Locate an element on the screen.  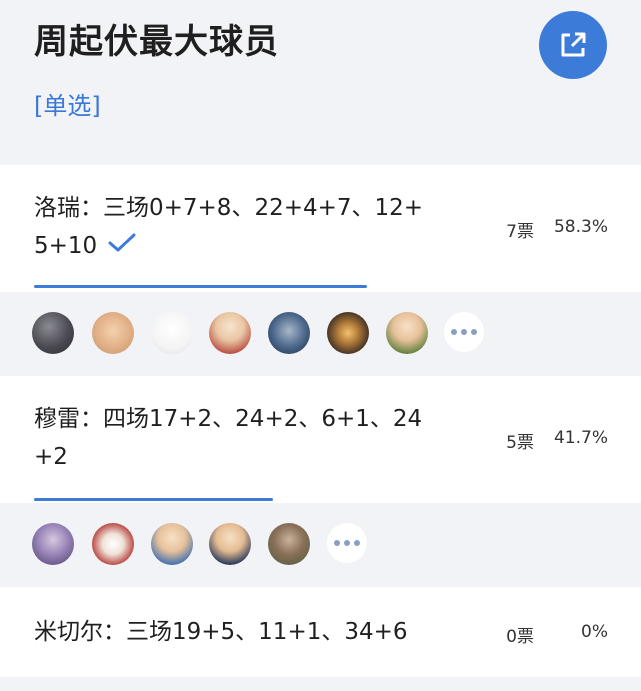
poll-title: 周起伏最大球员 is located at coordinates (156, 42).